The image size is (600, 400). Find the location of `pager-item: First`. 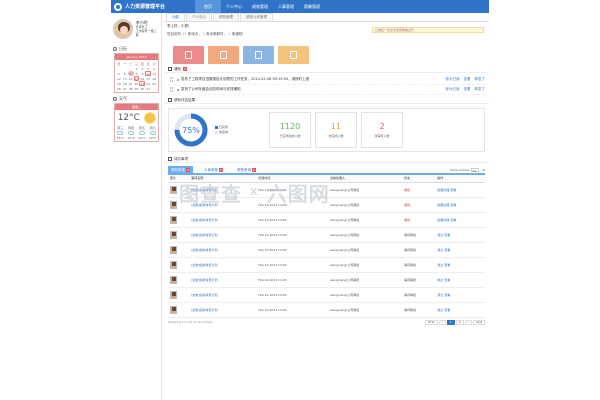

pager-item: First is located at coordinates (431, 322).